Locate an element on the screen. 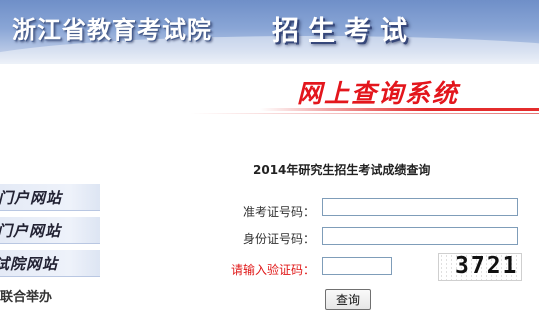  form-title: 2014年研究生招生考试成绩查询 is located at coordinates (342, 170).